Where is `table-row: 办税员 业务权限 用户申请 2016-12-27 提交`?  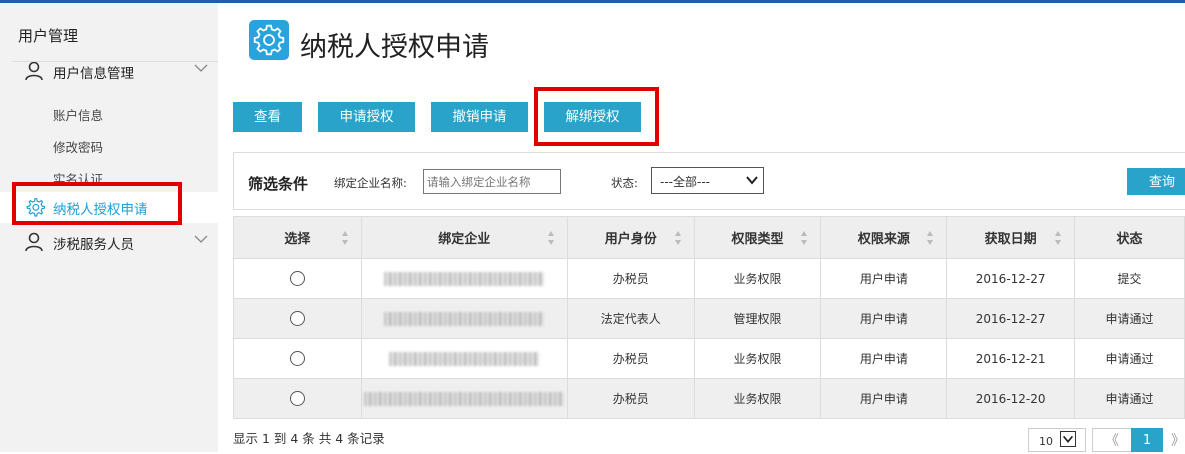
table-row: 办税员 业务权限 用户申请 2016-12-27 提交 is located at coordinates (709, 278).